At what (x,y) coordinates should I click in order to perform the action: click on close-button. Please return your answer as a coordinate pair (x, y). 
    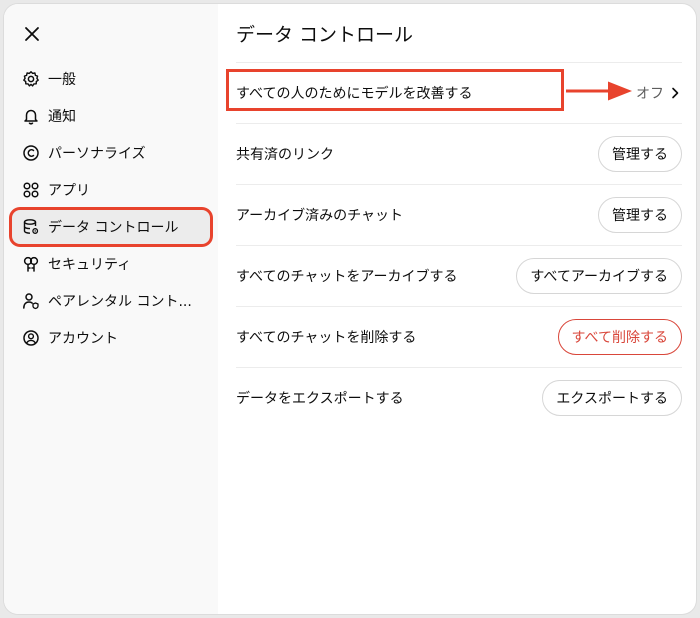
    Looking at the image, I should click on (32, 34).